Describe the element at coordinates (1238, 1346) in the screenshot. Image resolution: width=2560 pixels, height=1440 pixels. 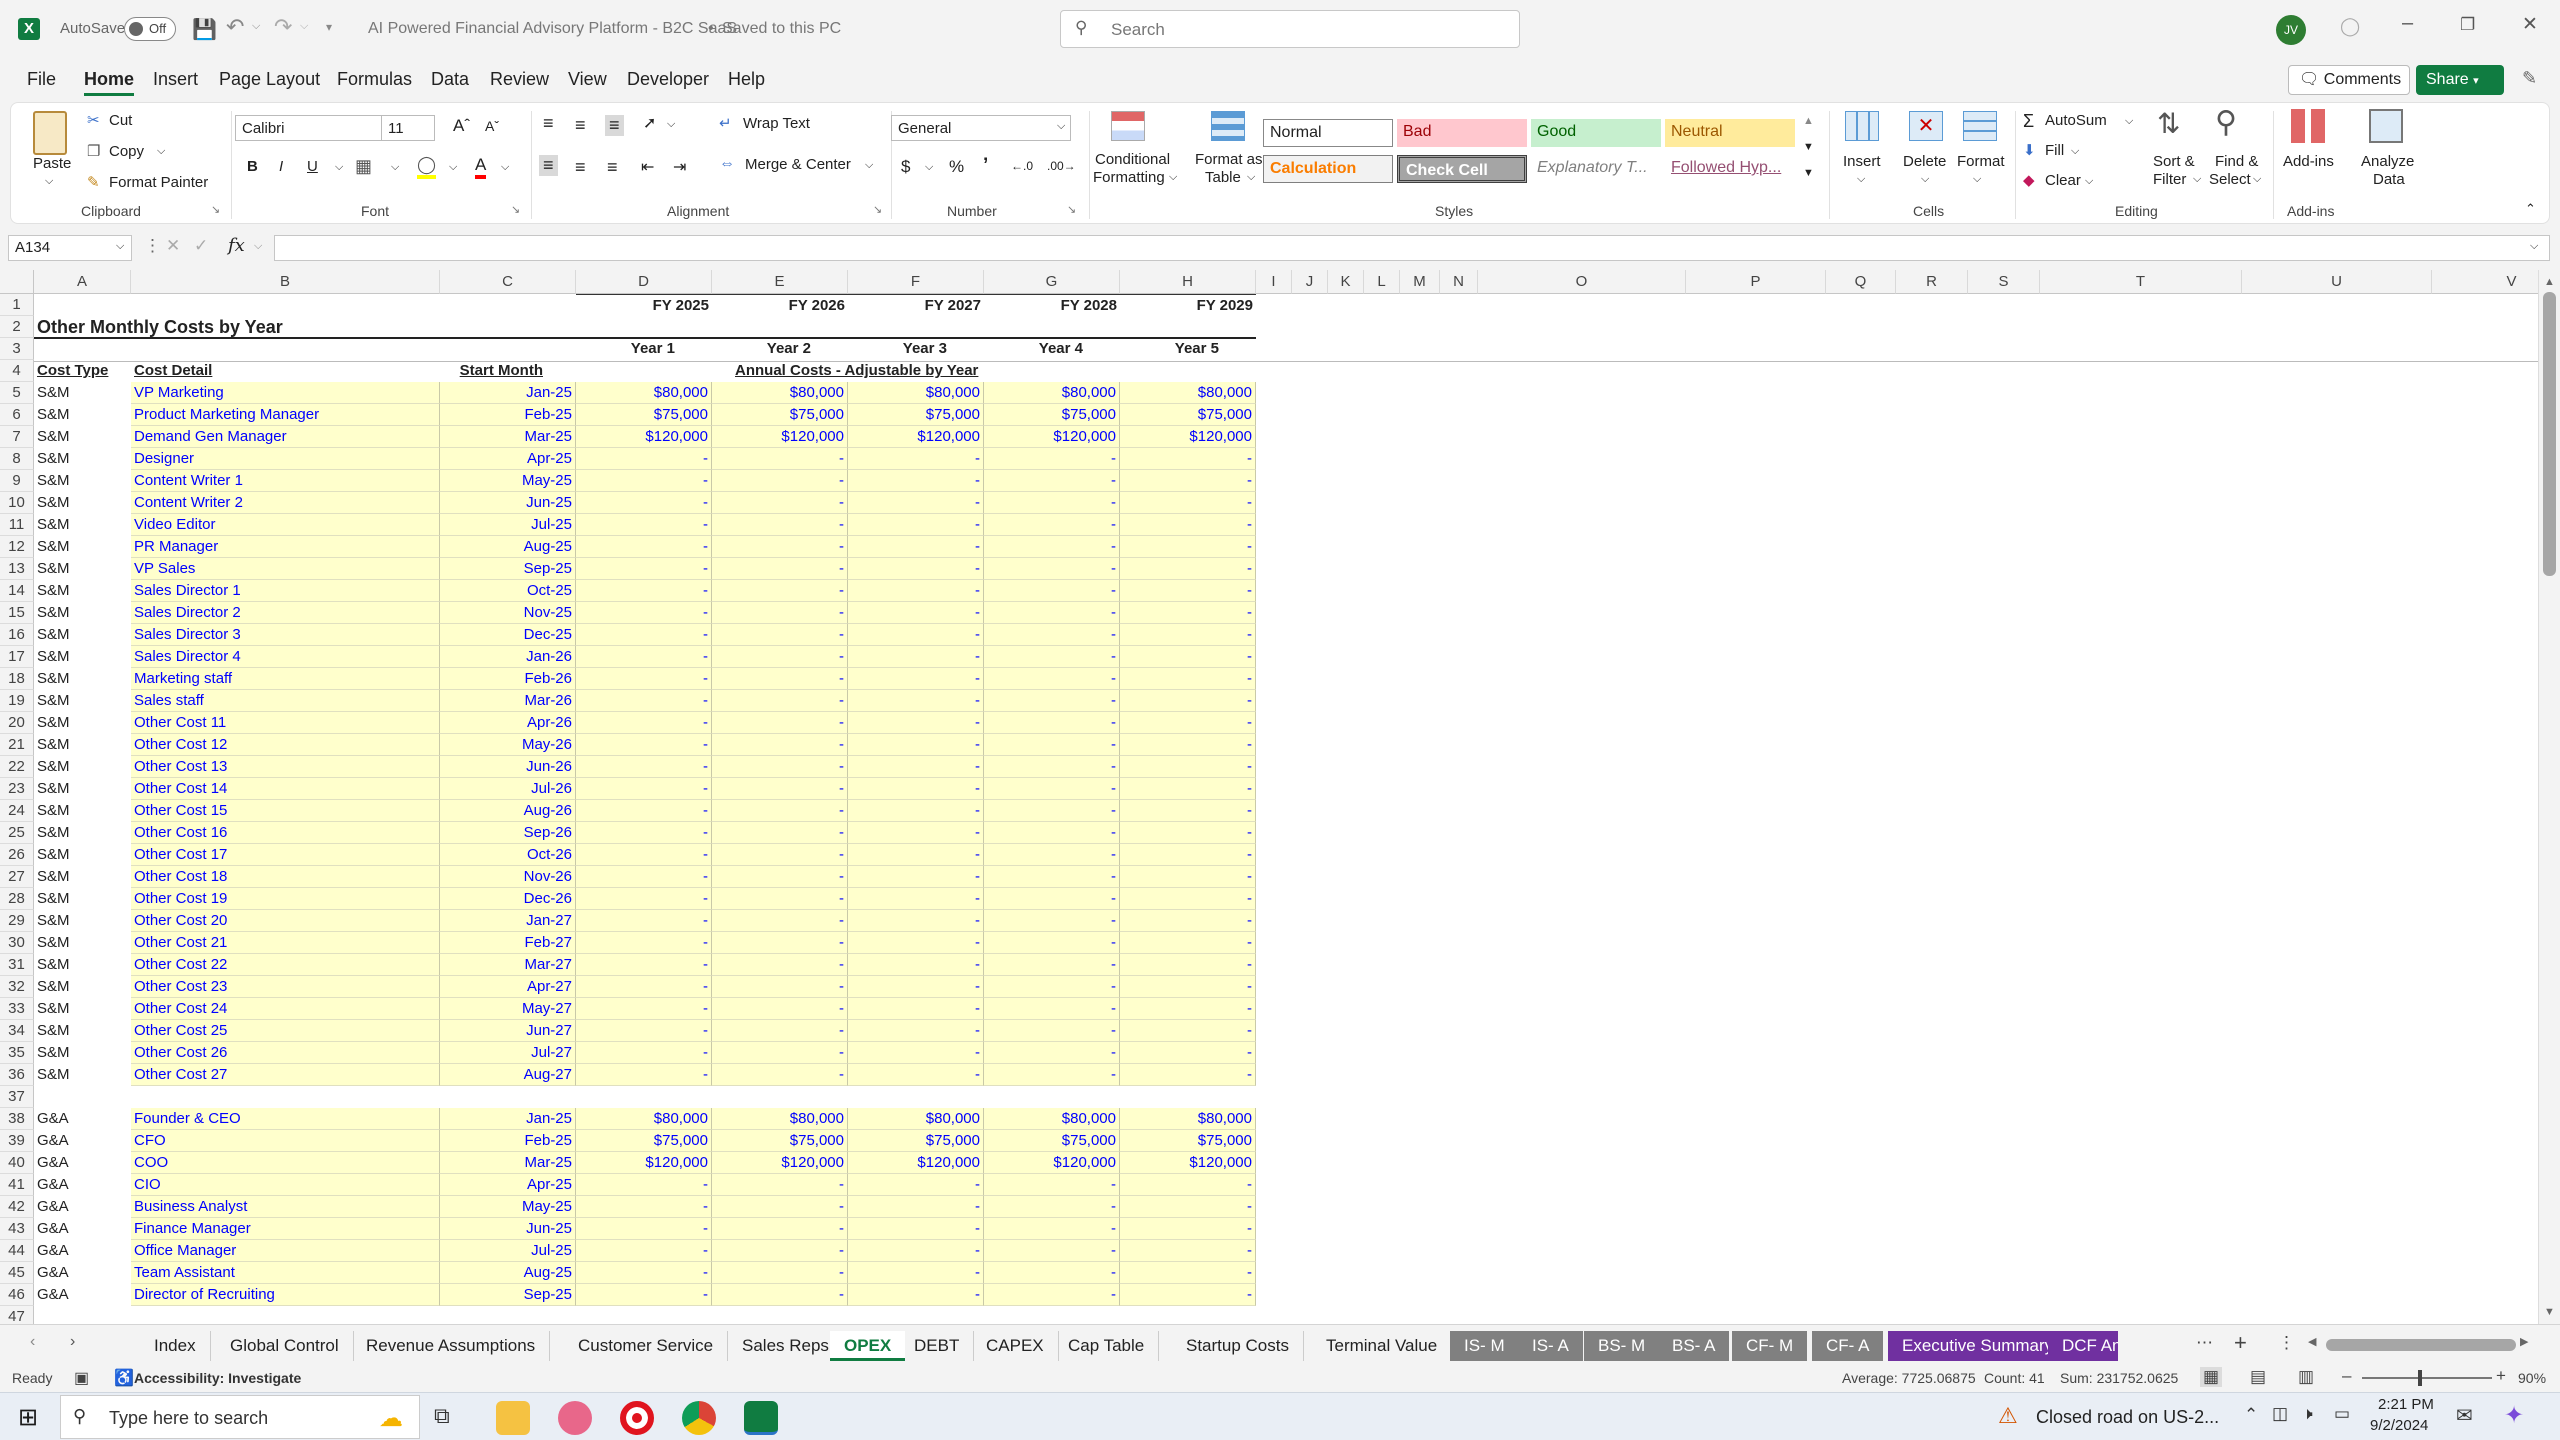
I see `sheet-tab-startup-costs: Startup Costs` at that location.